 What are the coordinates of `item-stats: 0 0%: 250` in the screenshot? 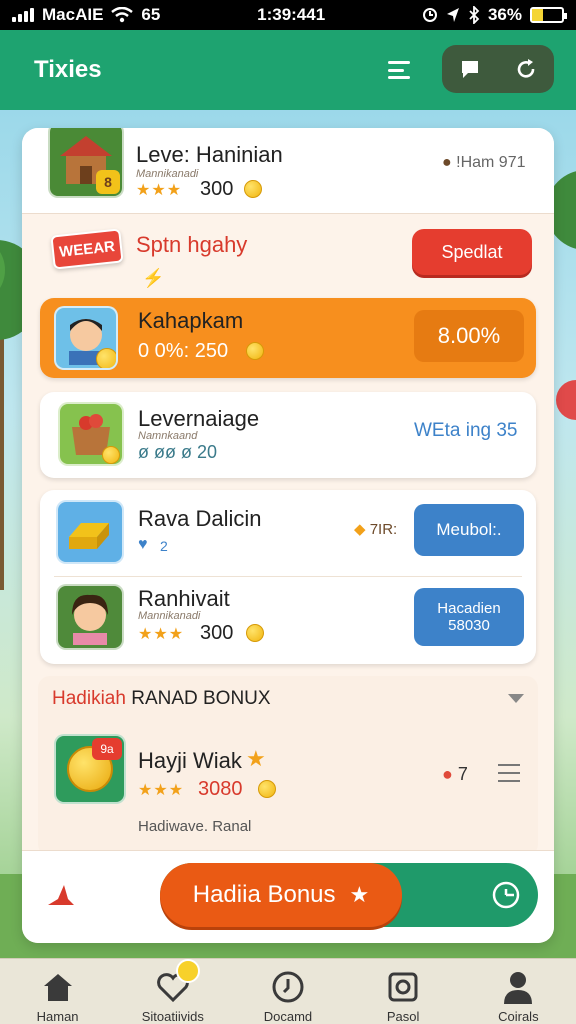 It's located at (183, 351).